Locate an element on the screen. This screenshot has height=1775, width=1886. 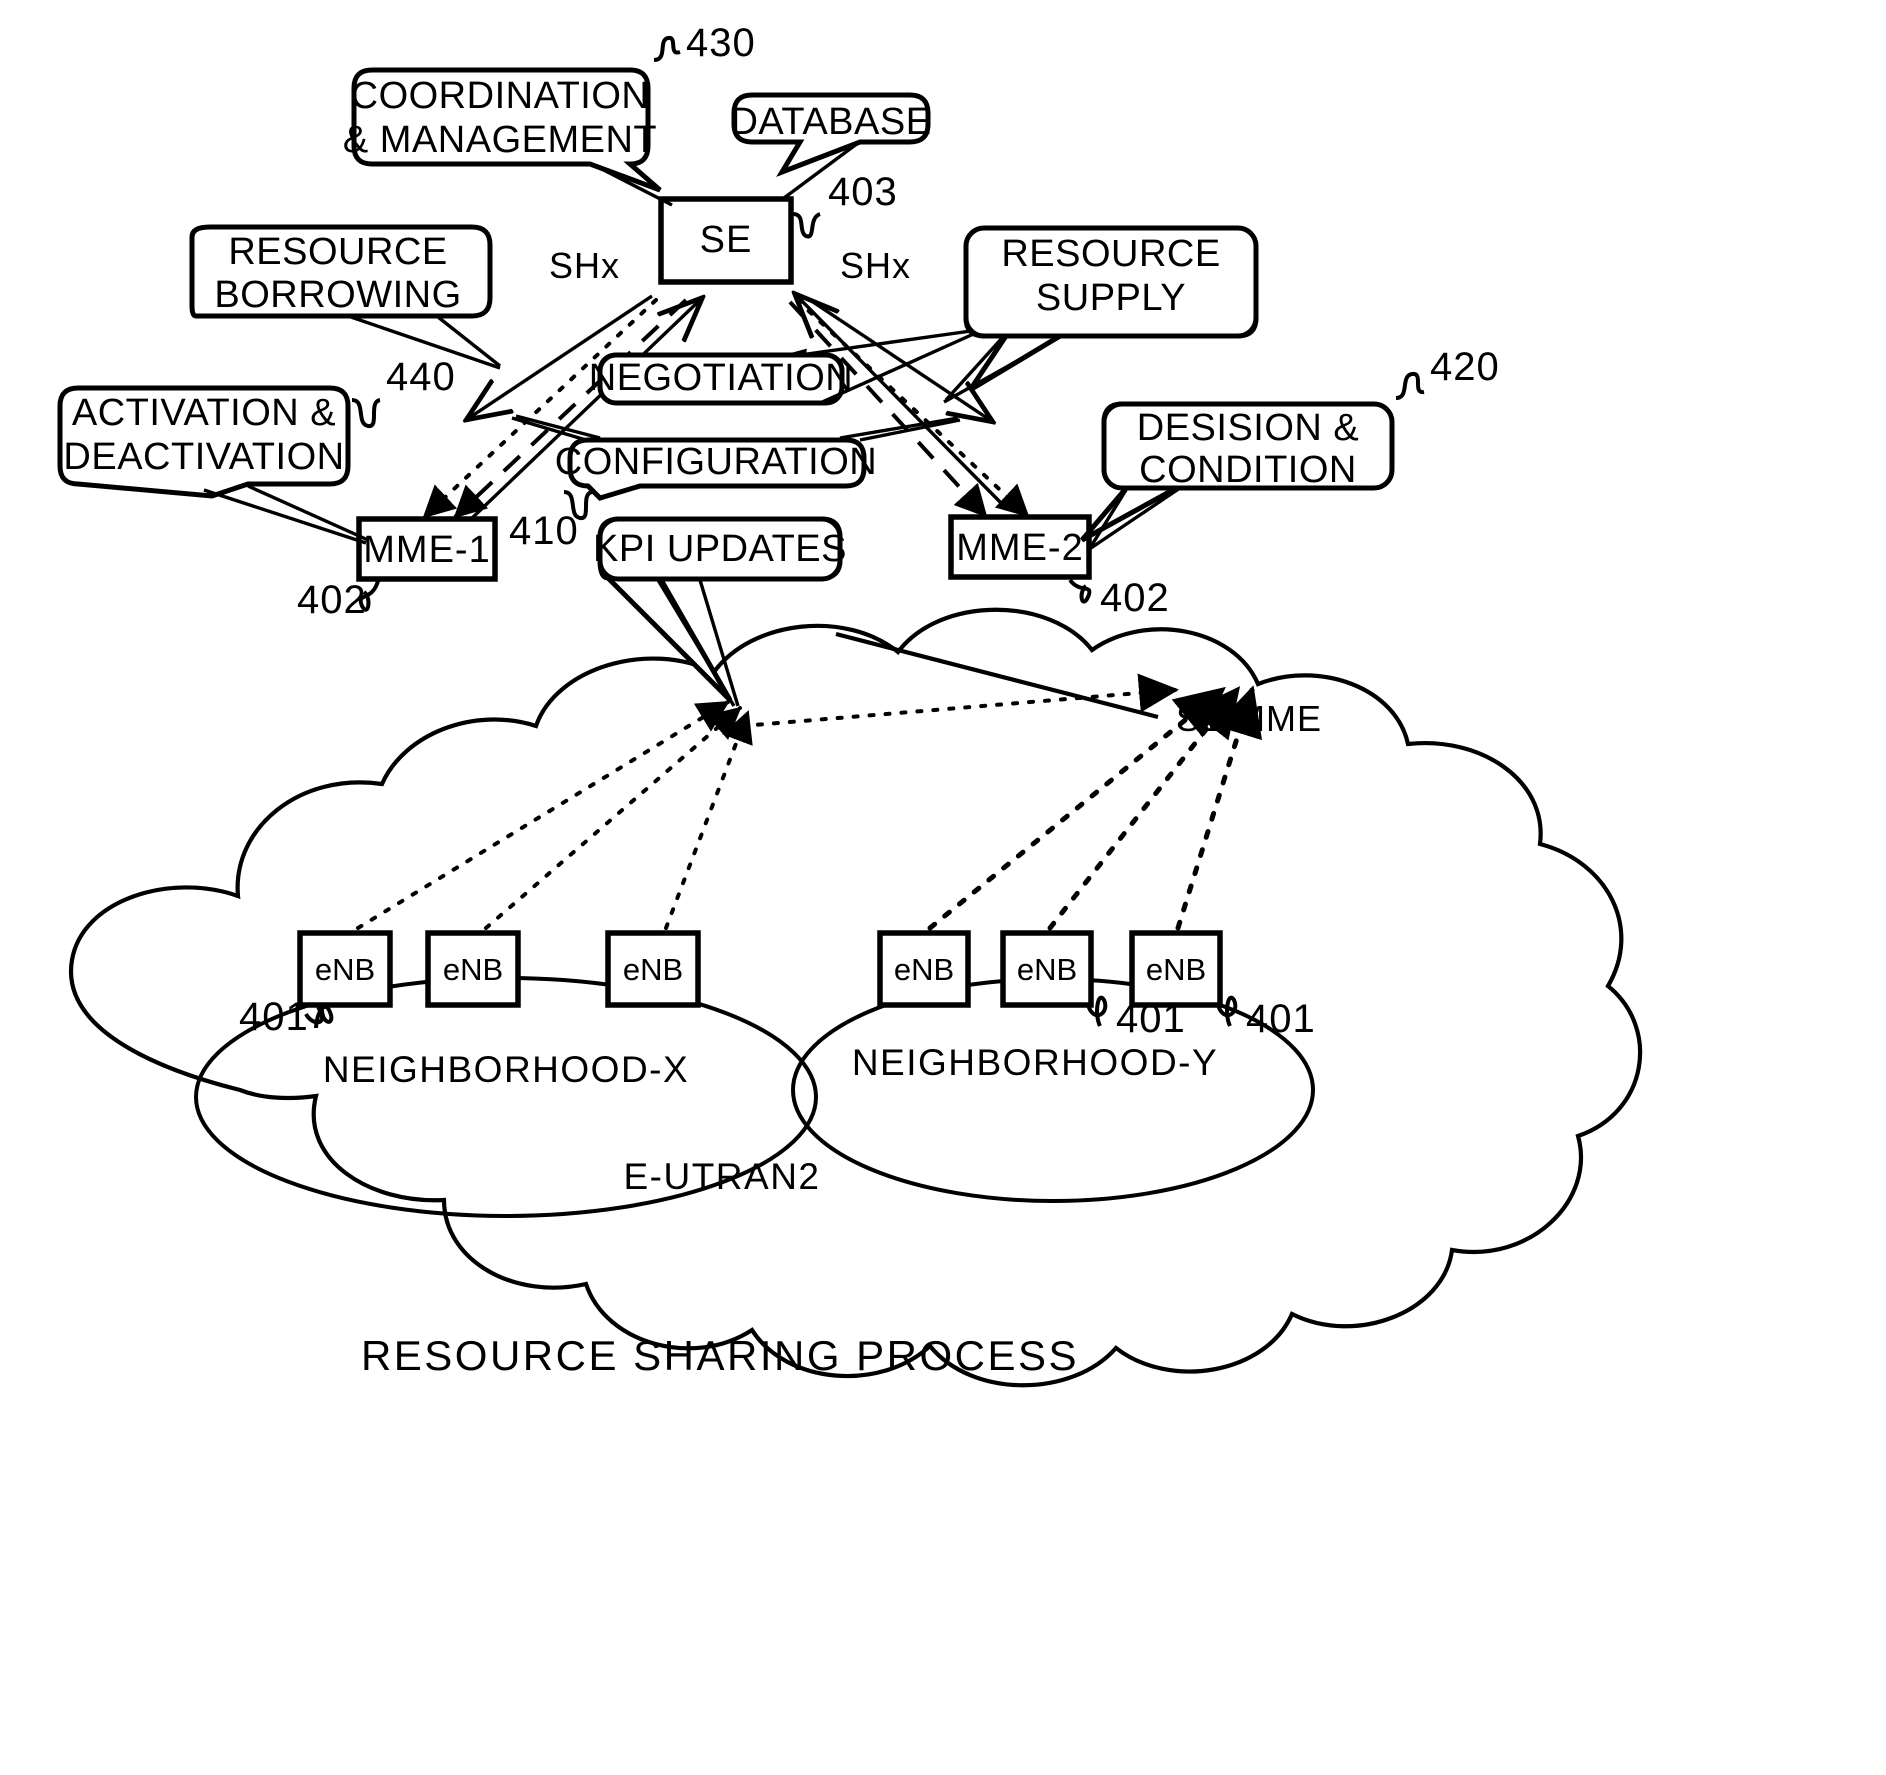
ref-402-right: 402 is located at coordinates (1119, 598).